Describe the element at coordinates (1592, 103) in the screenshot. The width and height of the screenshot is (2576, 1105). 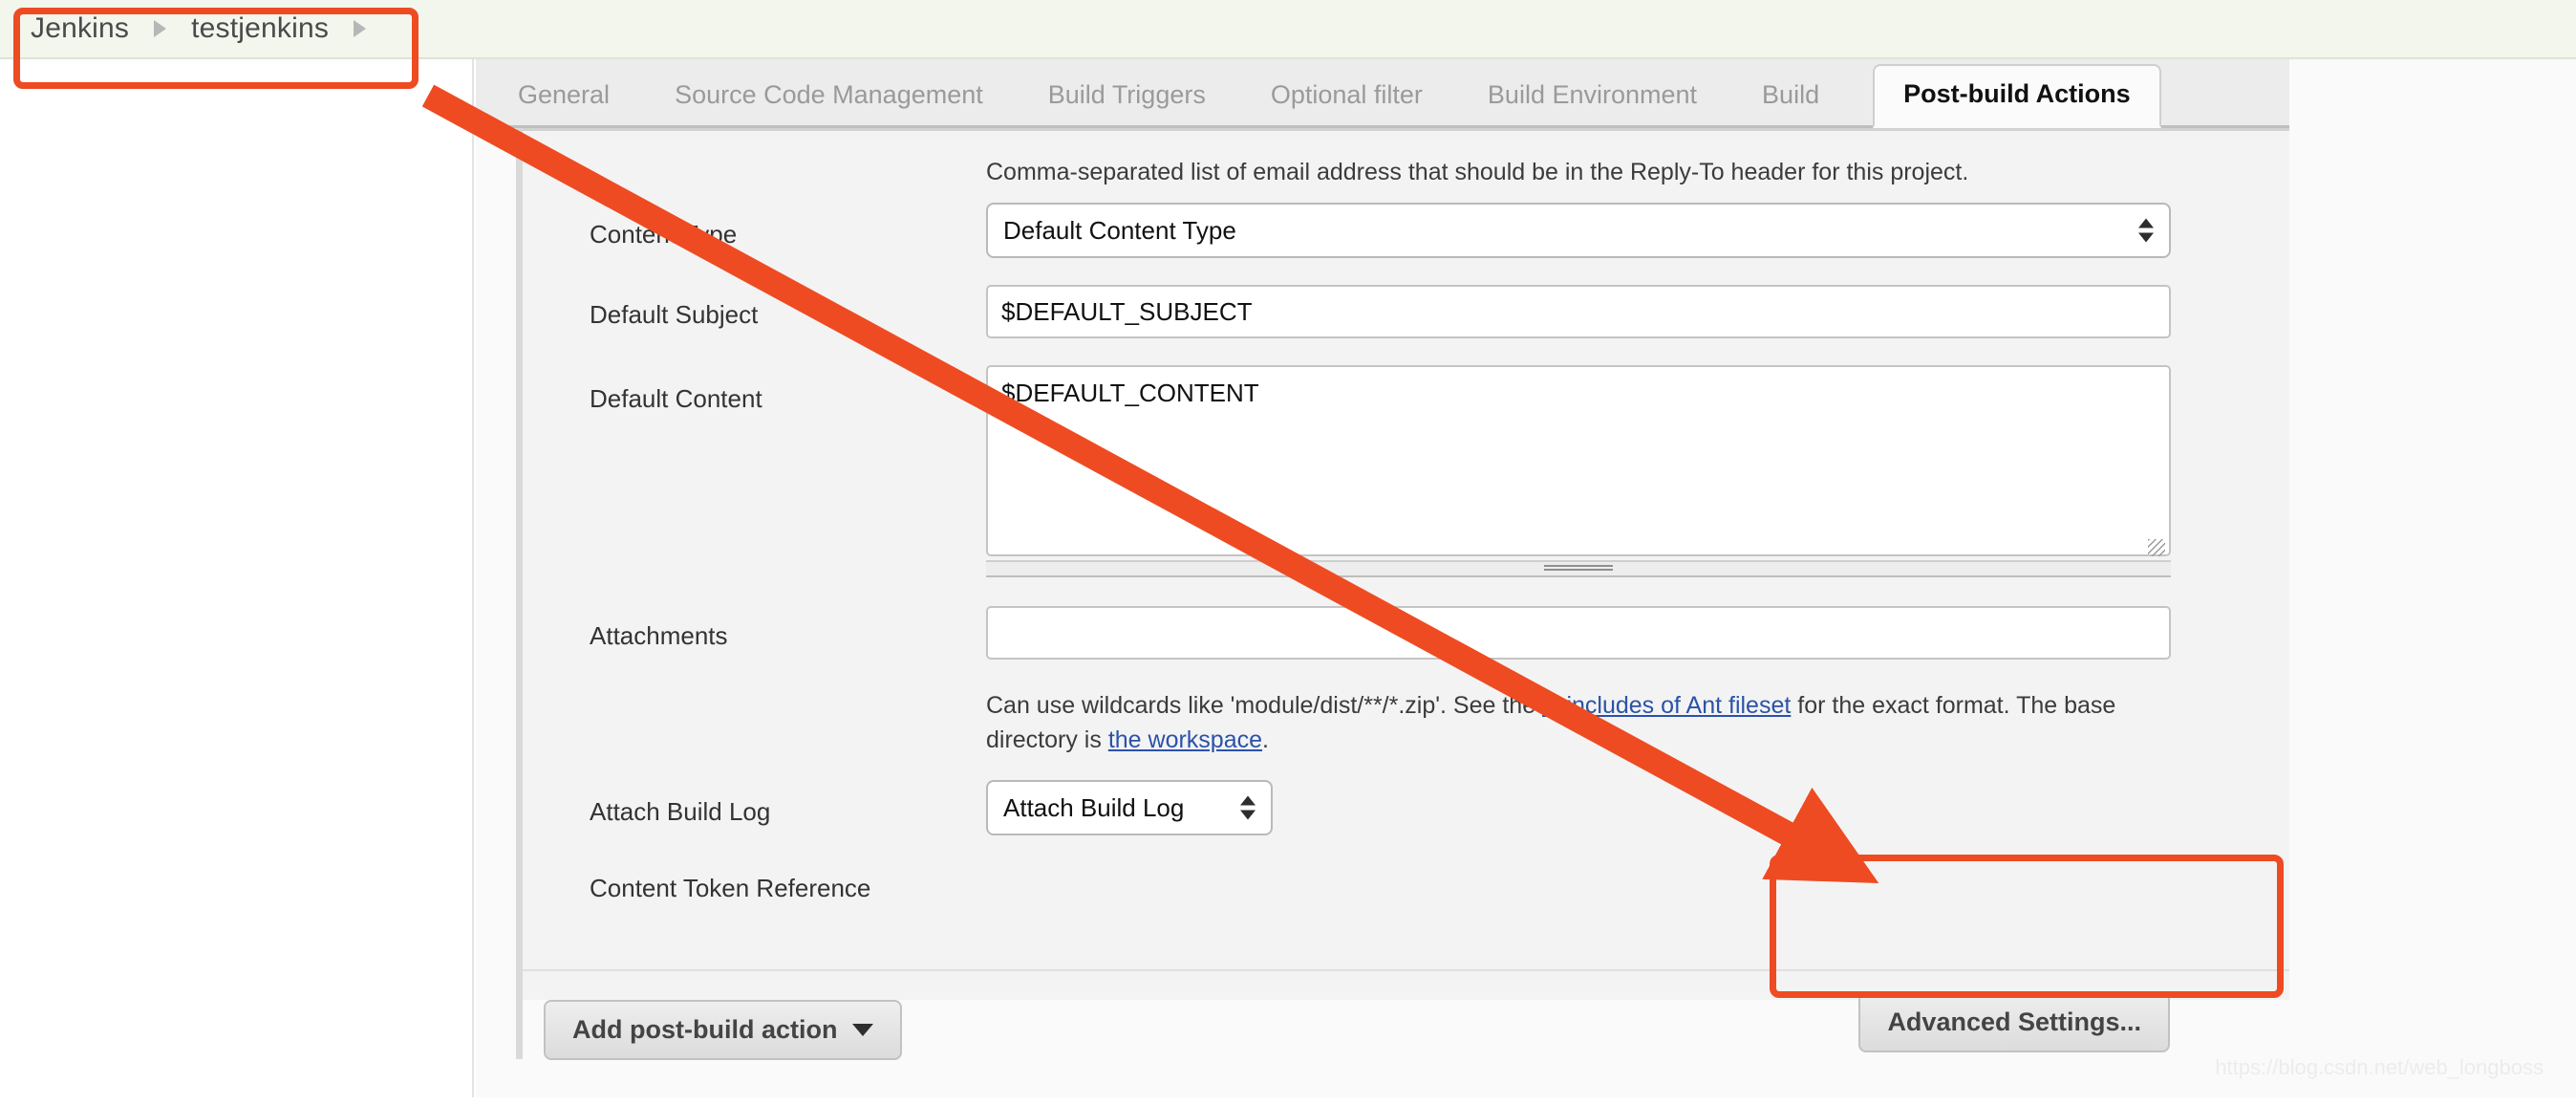
I see `tab-build-environment: Build Environment` at that location.